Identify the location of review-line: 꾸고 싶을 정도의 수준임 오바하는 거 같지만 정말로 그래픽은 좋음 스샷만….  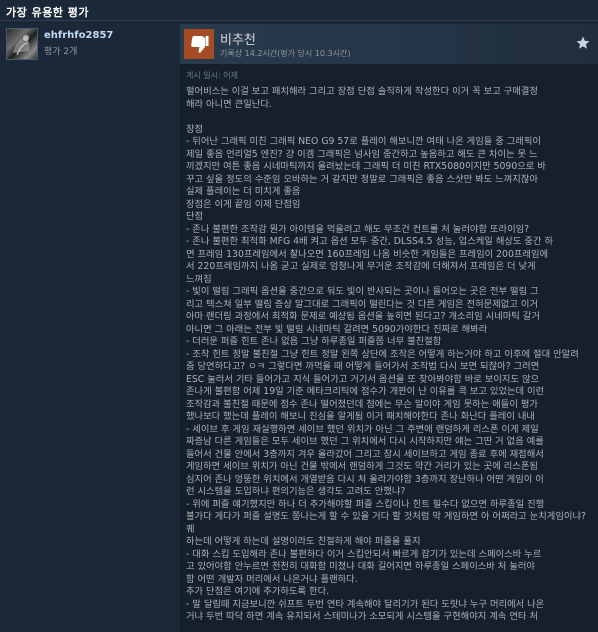
(362, 179).